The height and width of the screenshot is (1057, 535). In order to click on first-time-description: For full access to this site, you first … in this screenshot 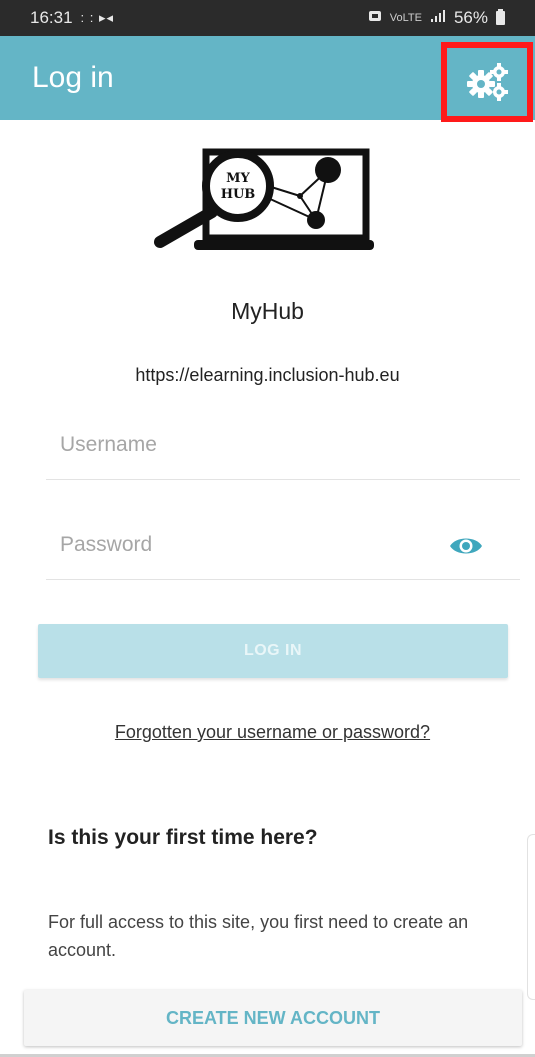, I will do `click(258, 936)`.